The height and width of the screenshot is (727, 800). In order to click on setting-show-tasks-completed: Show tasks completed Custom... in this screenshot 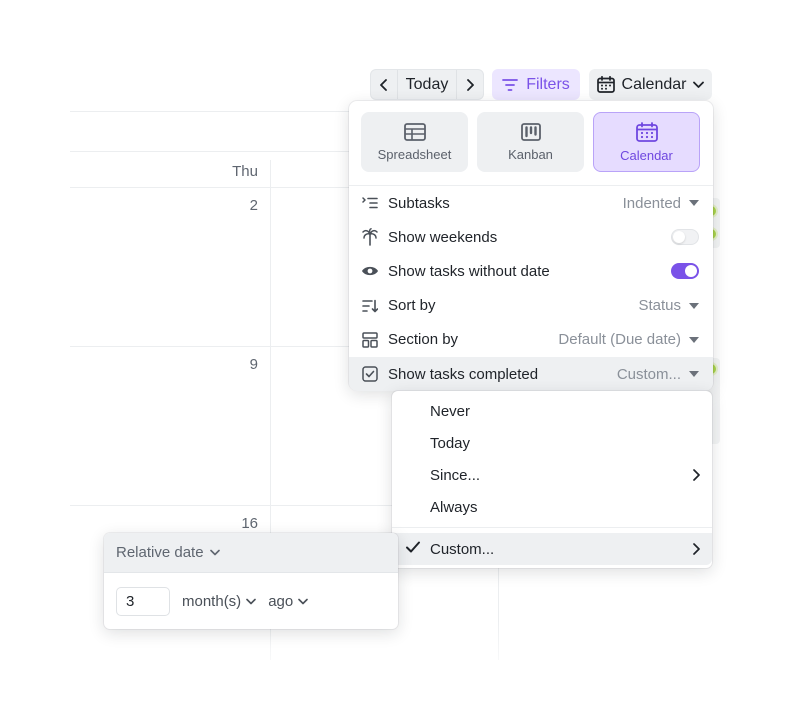, I will do `click(531, 374)`.